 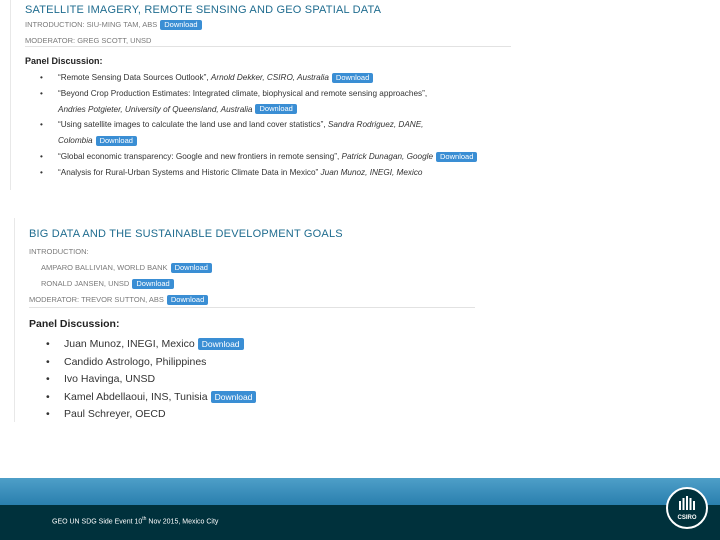 I want to click on list-item: • Juan Munoz, INEGI, Mexico Download, so click(x=151, y=345).